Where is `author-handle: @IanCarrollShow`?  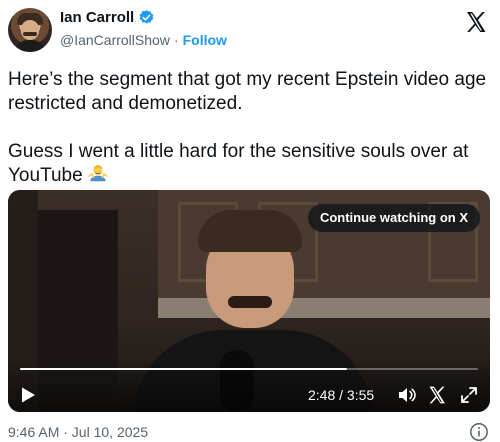
author-handle: @IanCarrollShow is located at coordinates (115, 40).